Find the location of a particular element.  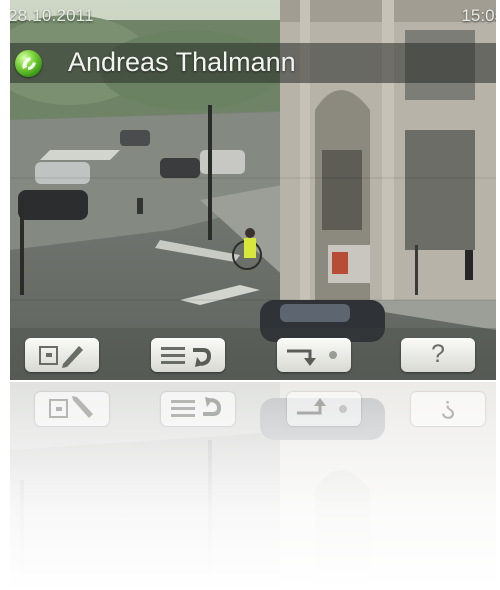

list-forward-button is located at coordinates (188, 355).